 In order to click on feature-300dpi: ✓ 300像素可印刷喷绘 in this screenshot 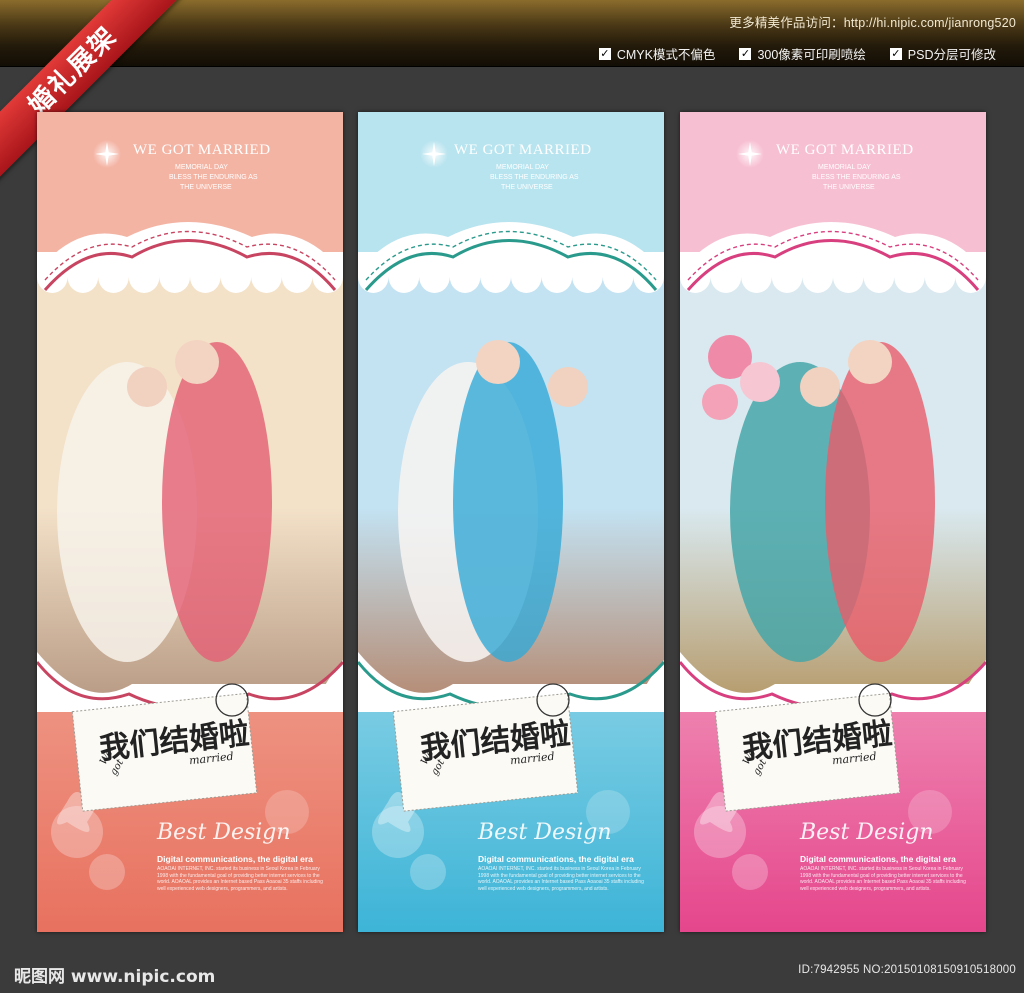, I will do `click(802, 53)`.